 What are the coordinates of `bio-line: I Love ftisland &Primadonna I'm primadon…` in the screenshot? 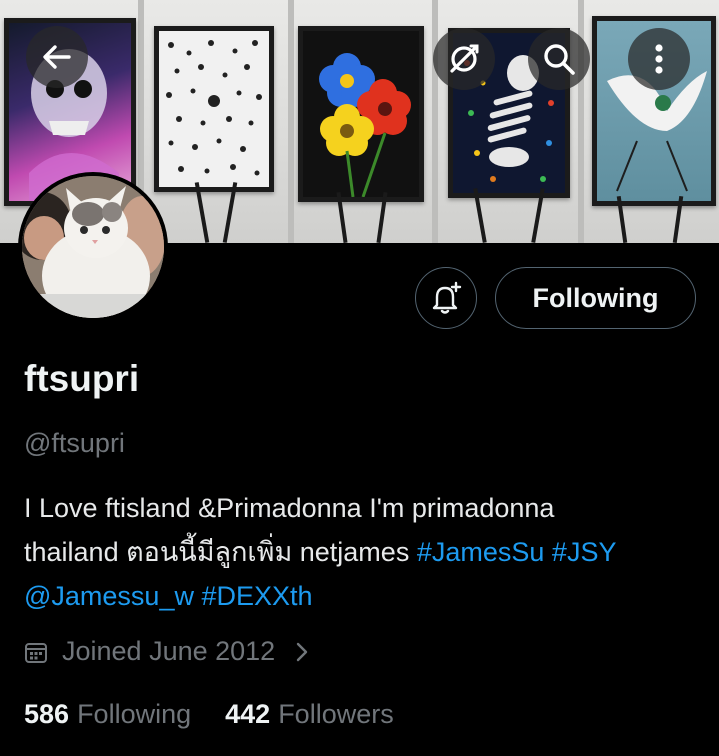 It's located at (289, 508).